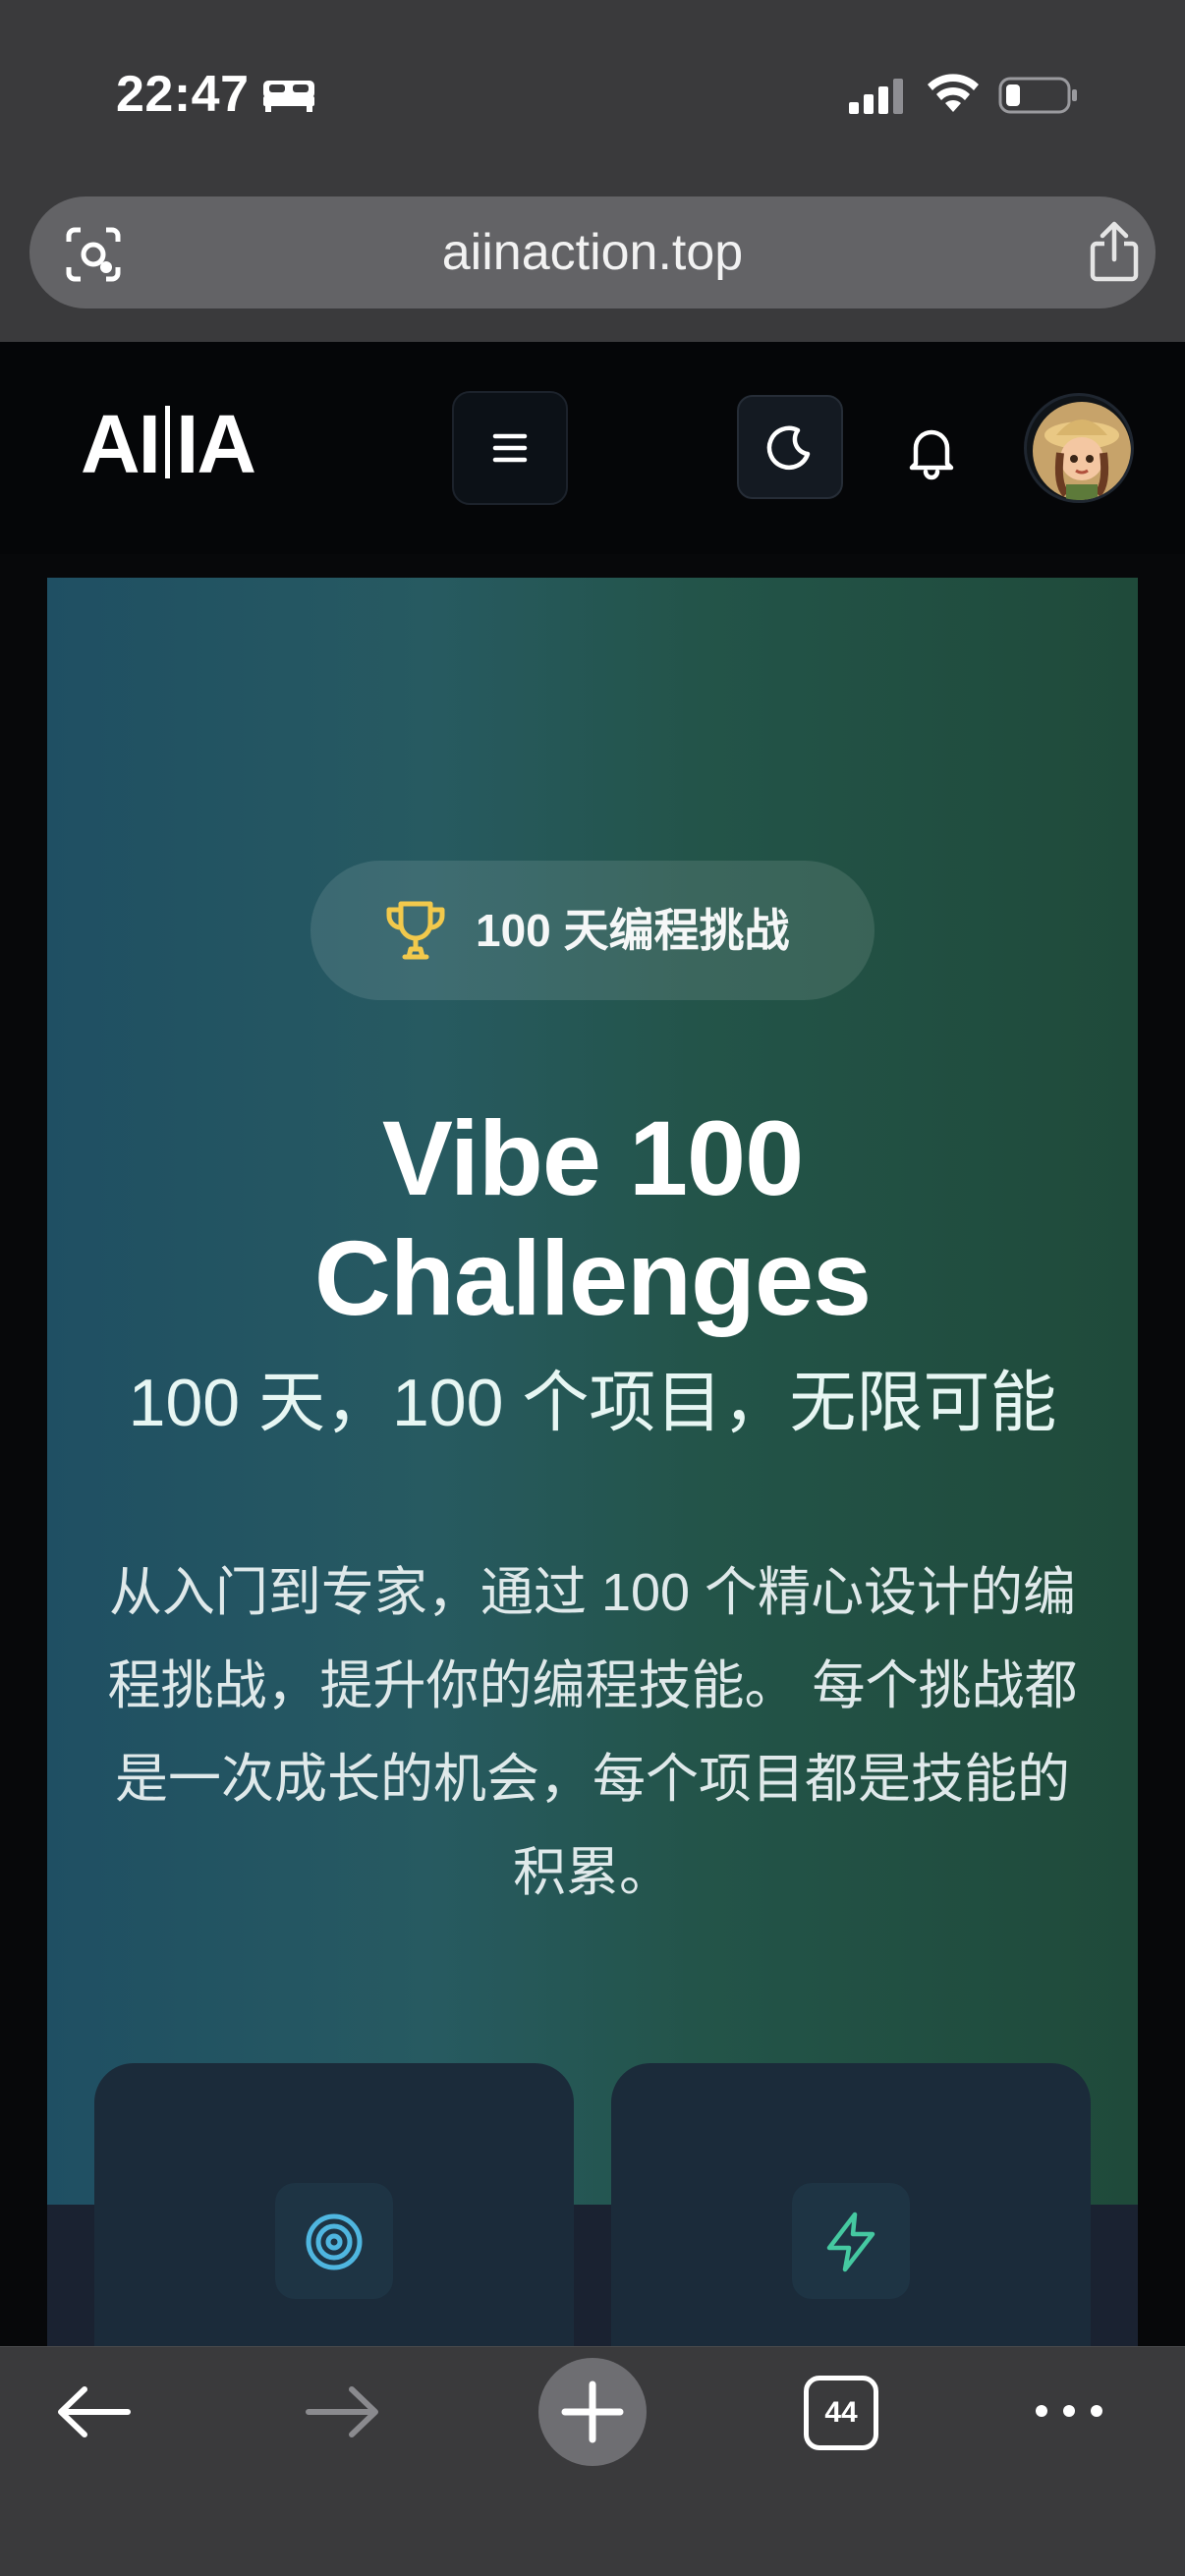  I want to click on forward-button, so click(342, 2412).